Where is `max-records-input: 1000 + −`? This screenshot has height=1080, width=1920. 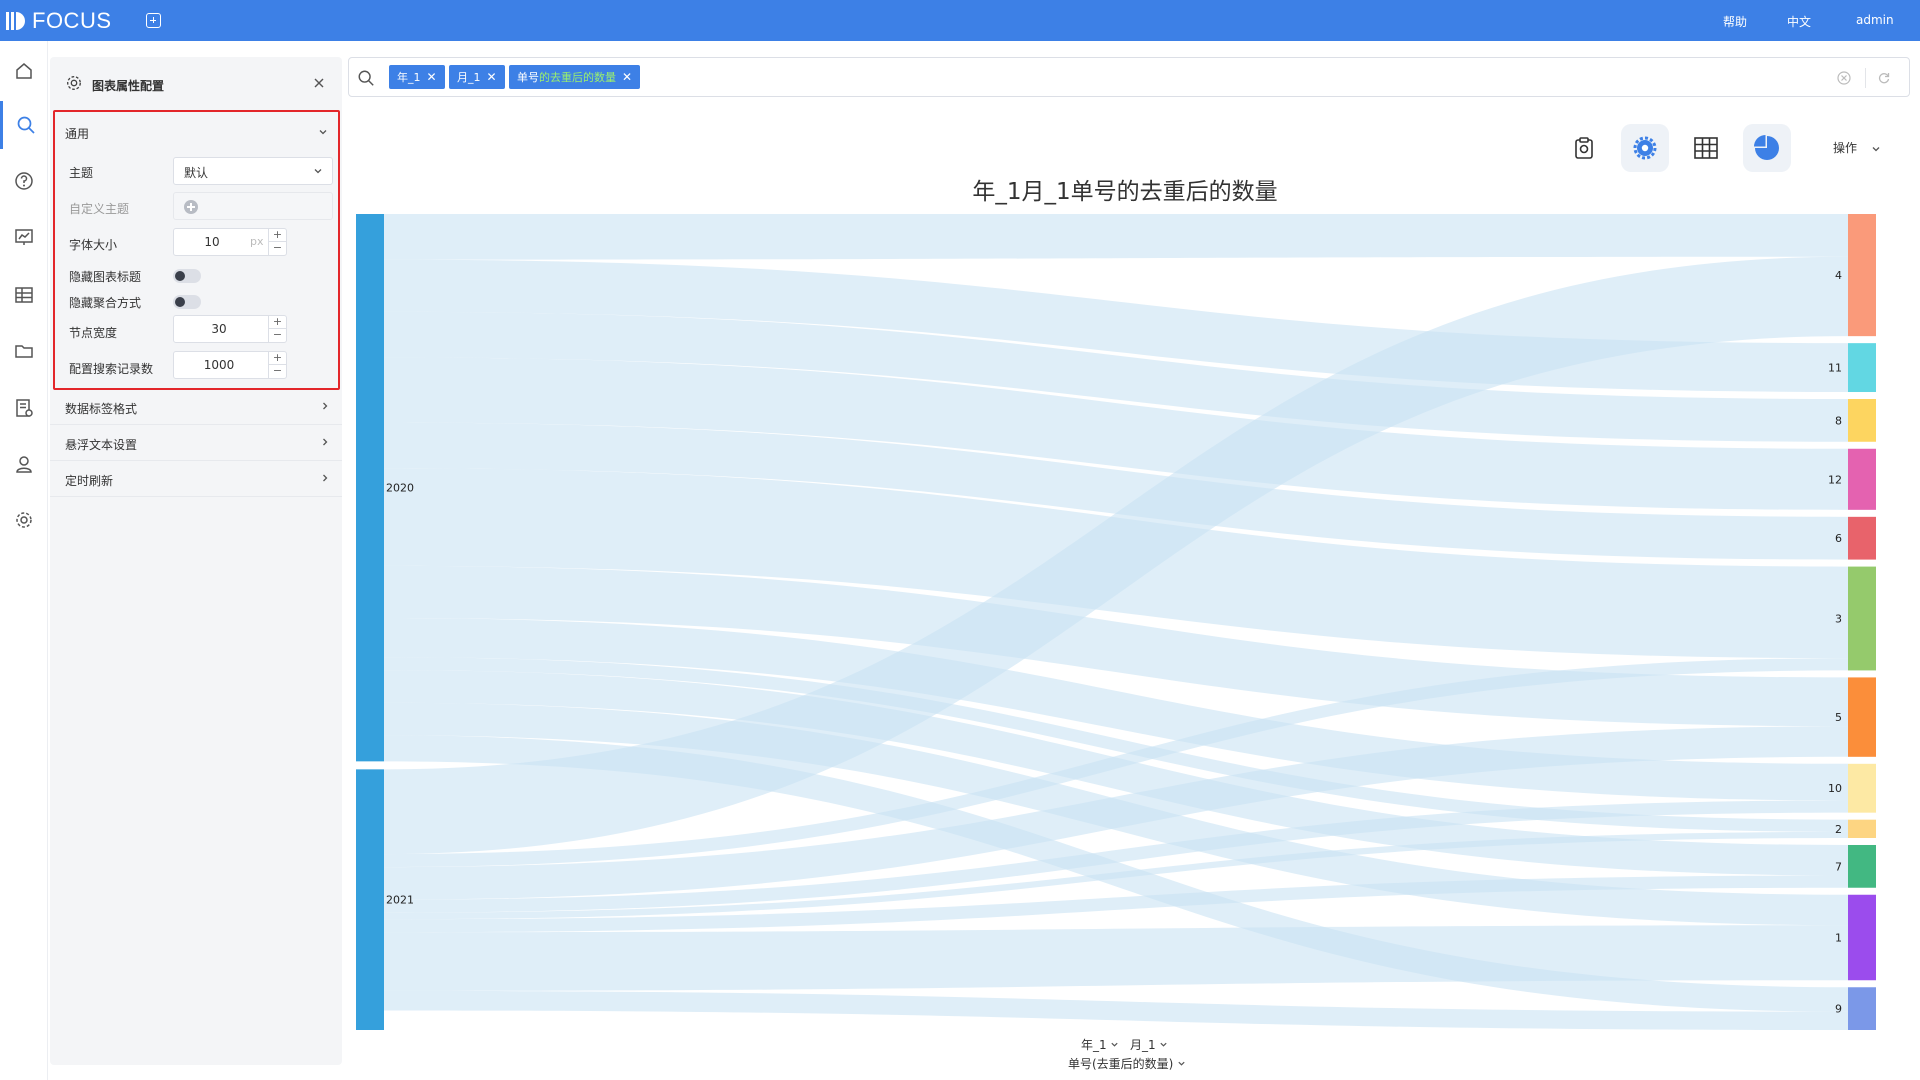
max-records-input: 1000 + − is located at coordinates (230, 365).